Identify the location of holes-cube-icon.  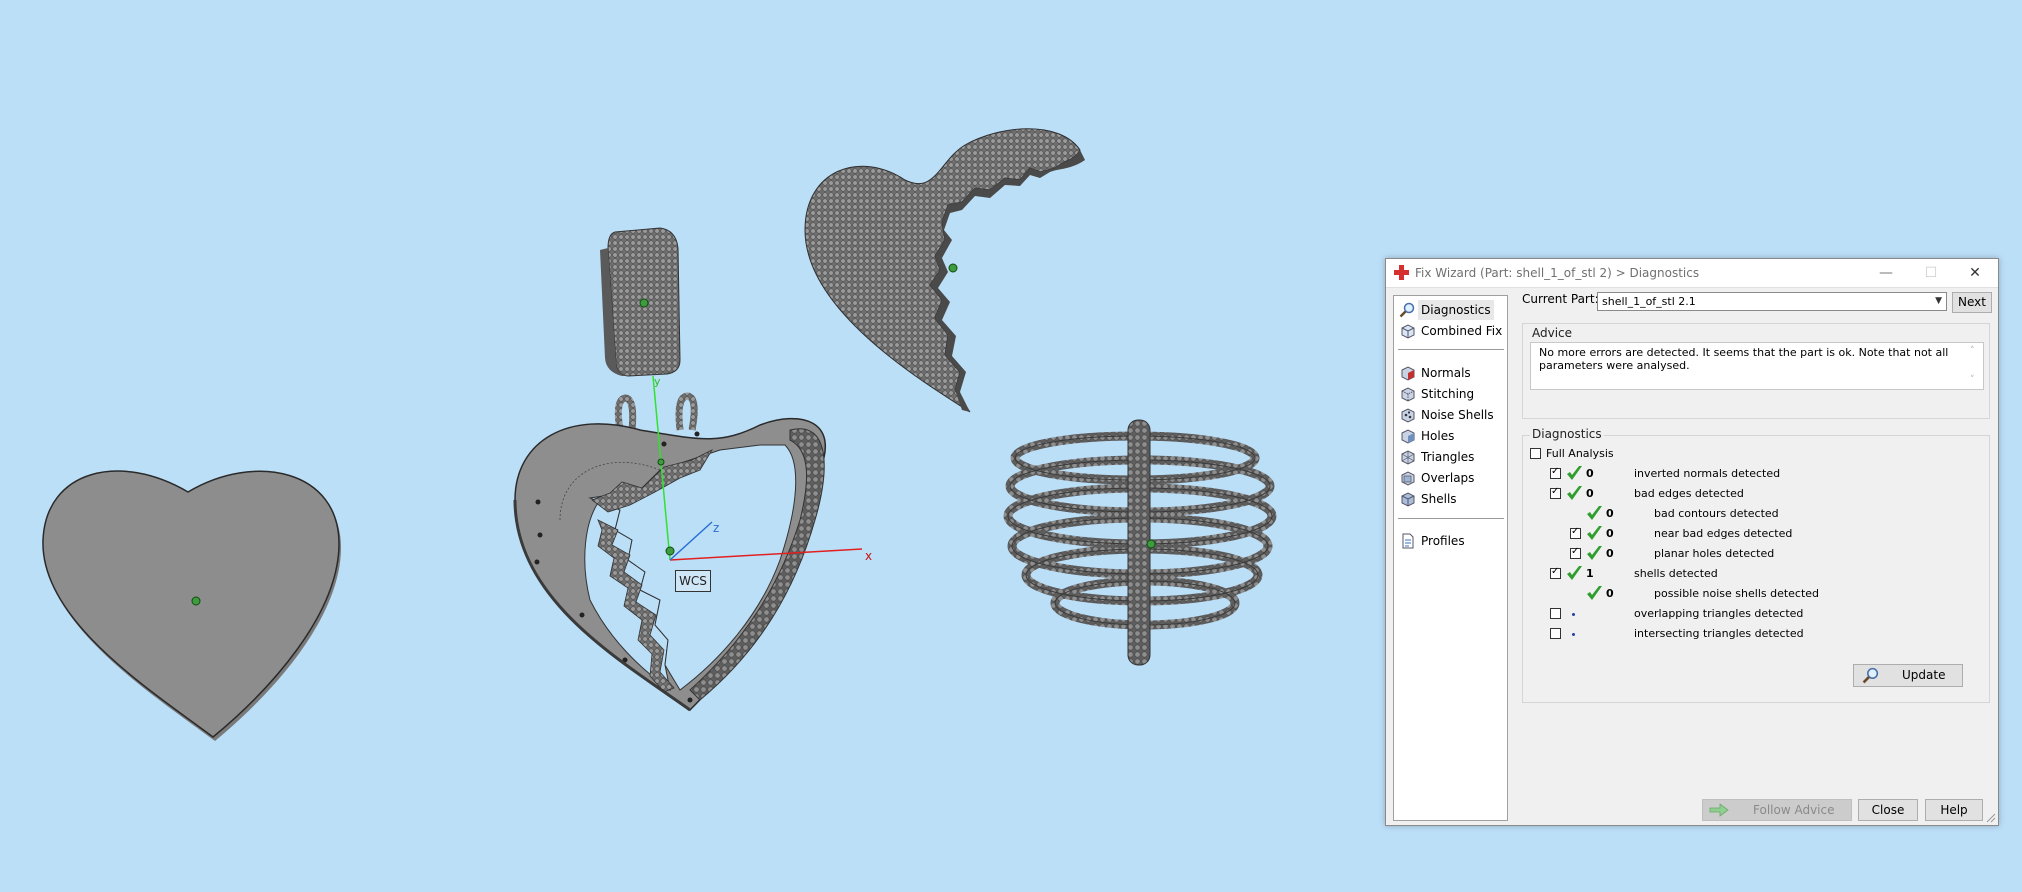
(1408, 436).